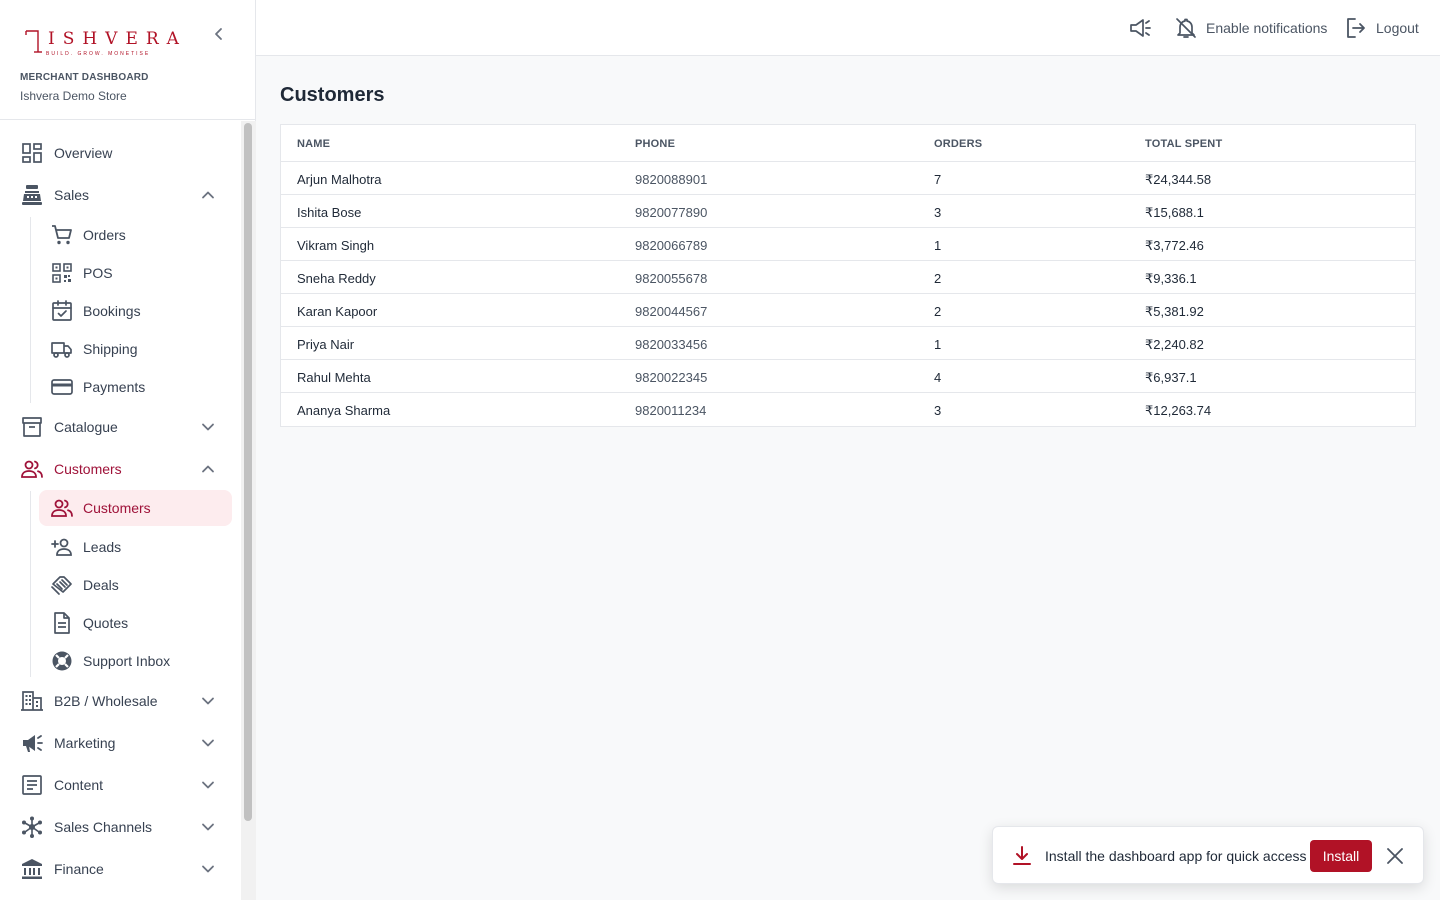 Image resolution: width=1440 pixels, height=900 pixels. Describe the element at coordinates (848, 178) in the screenshot. I see `table-row: Arjun Malhotra 9820088901 7 ₹24,344.58` at that location.